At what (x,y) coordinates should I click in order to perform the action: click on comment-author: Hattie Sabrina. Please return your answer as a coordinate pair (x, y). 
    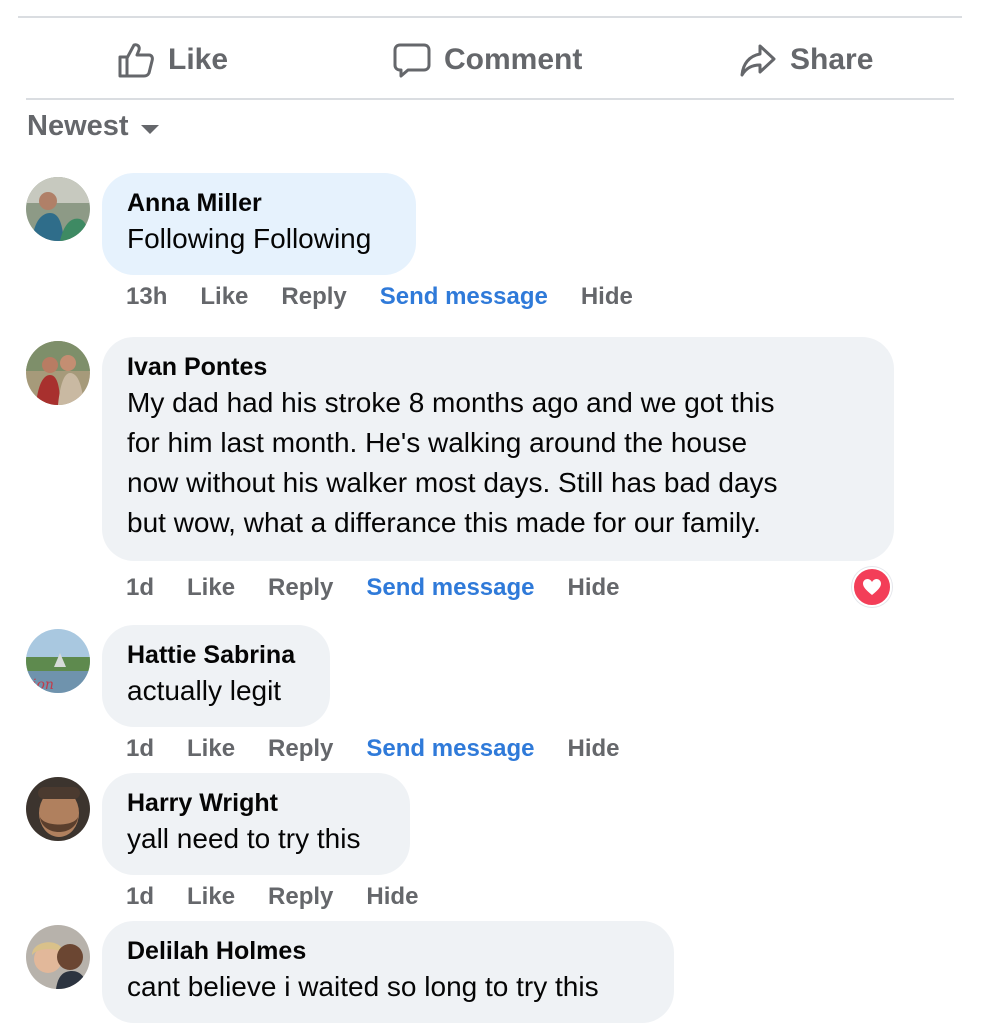
    Looking at the image, I should click on (216, 655).